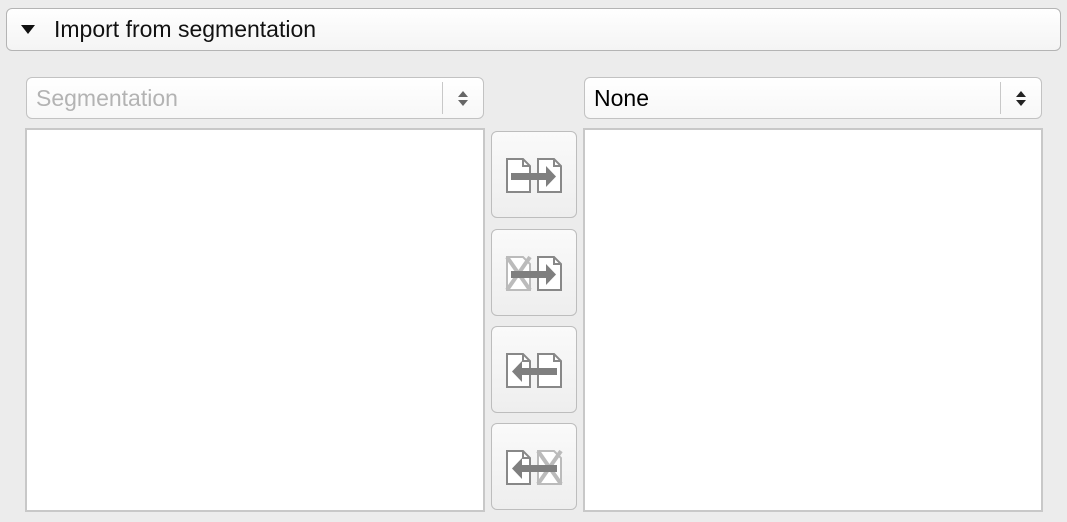 This screenshot has width=1067, height=522. I want to click on doc-arrow-left-doc-x-icon, so click(534, 467).